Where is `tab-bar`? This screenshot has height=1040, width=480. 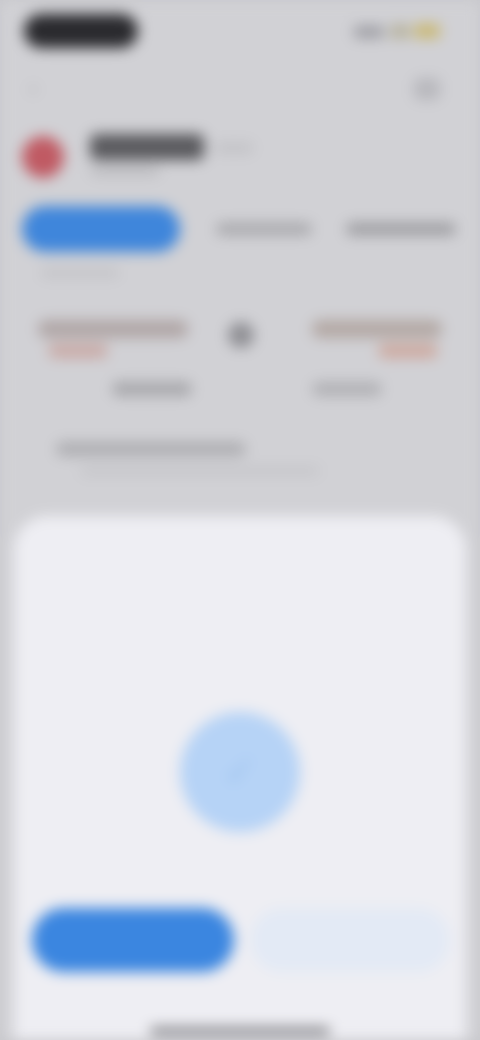 tab-bar is located at coordinates (251, 229).